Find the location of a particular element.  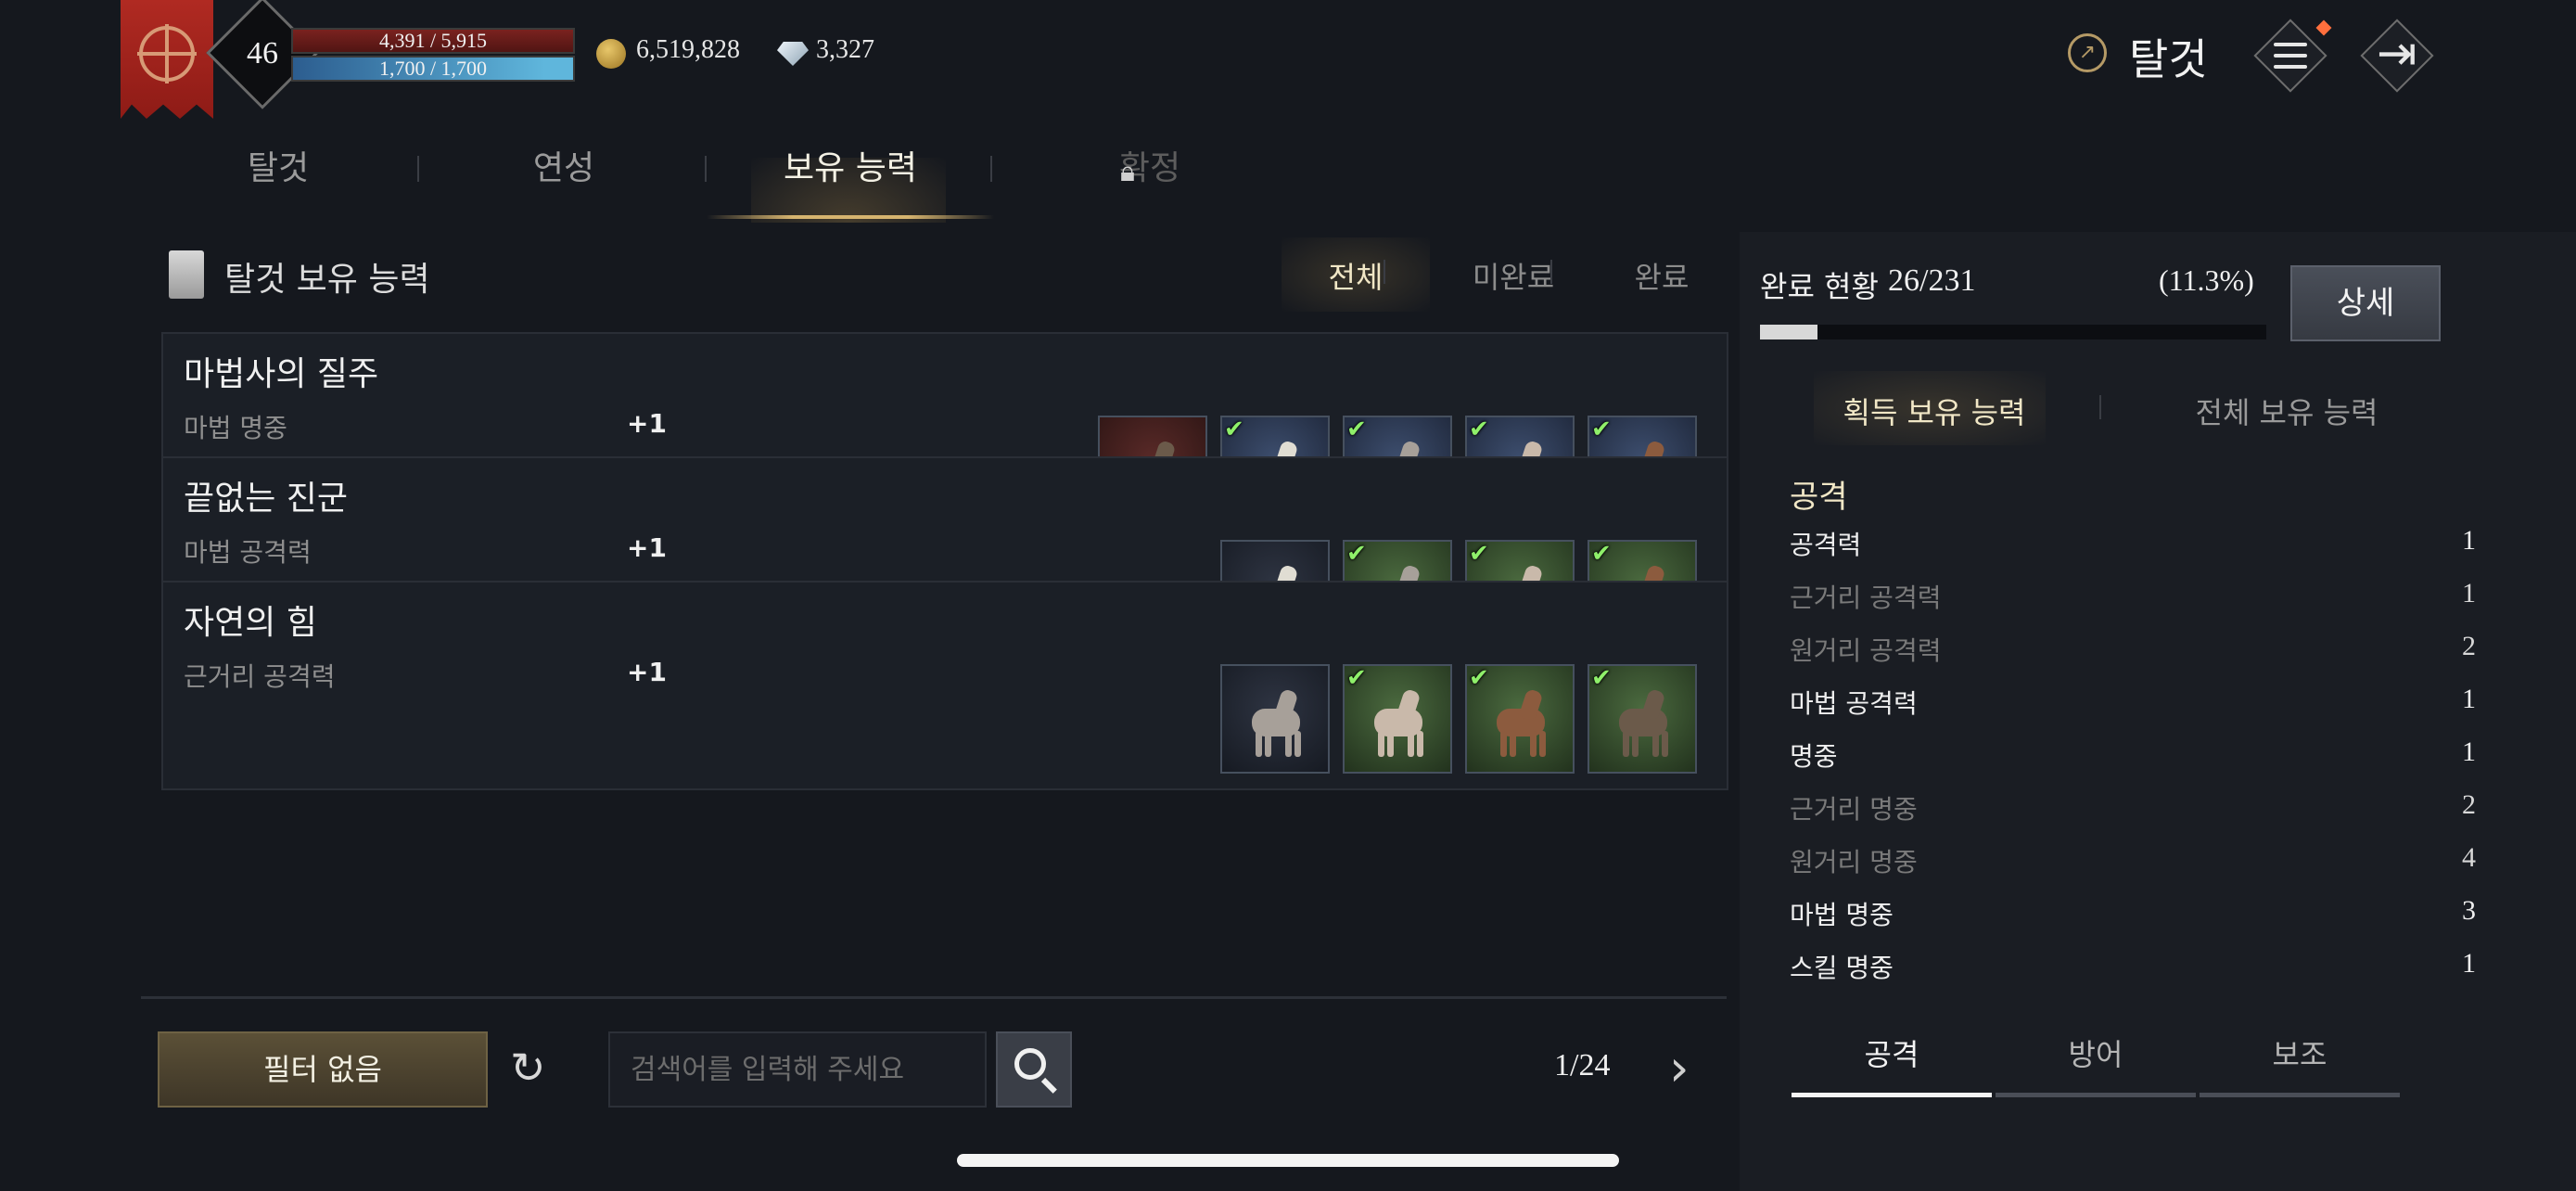

search-icon is located at coordinates (1030, 1064).